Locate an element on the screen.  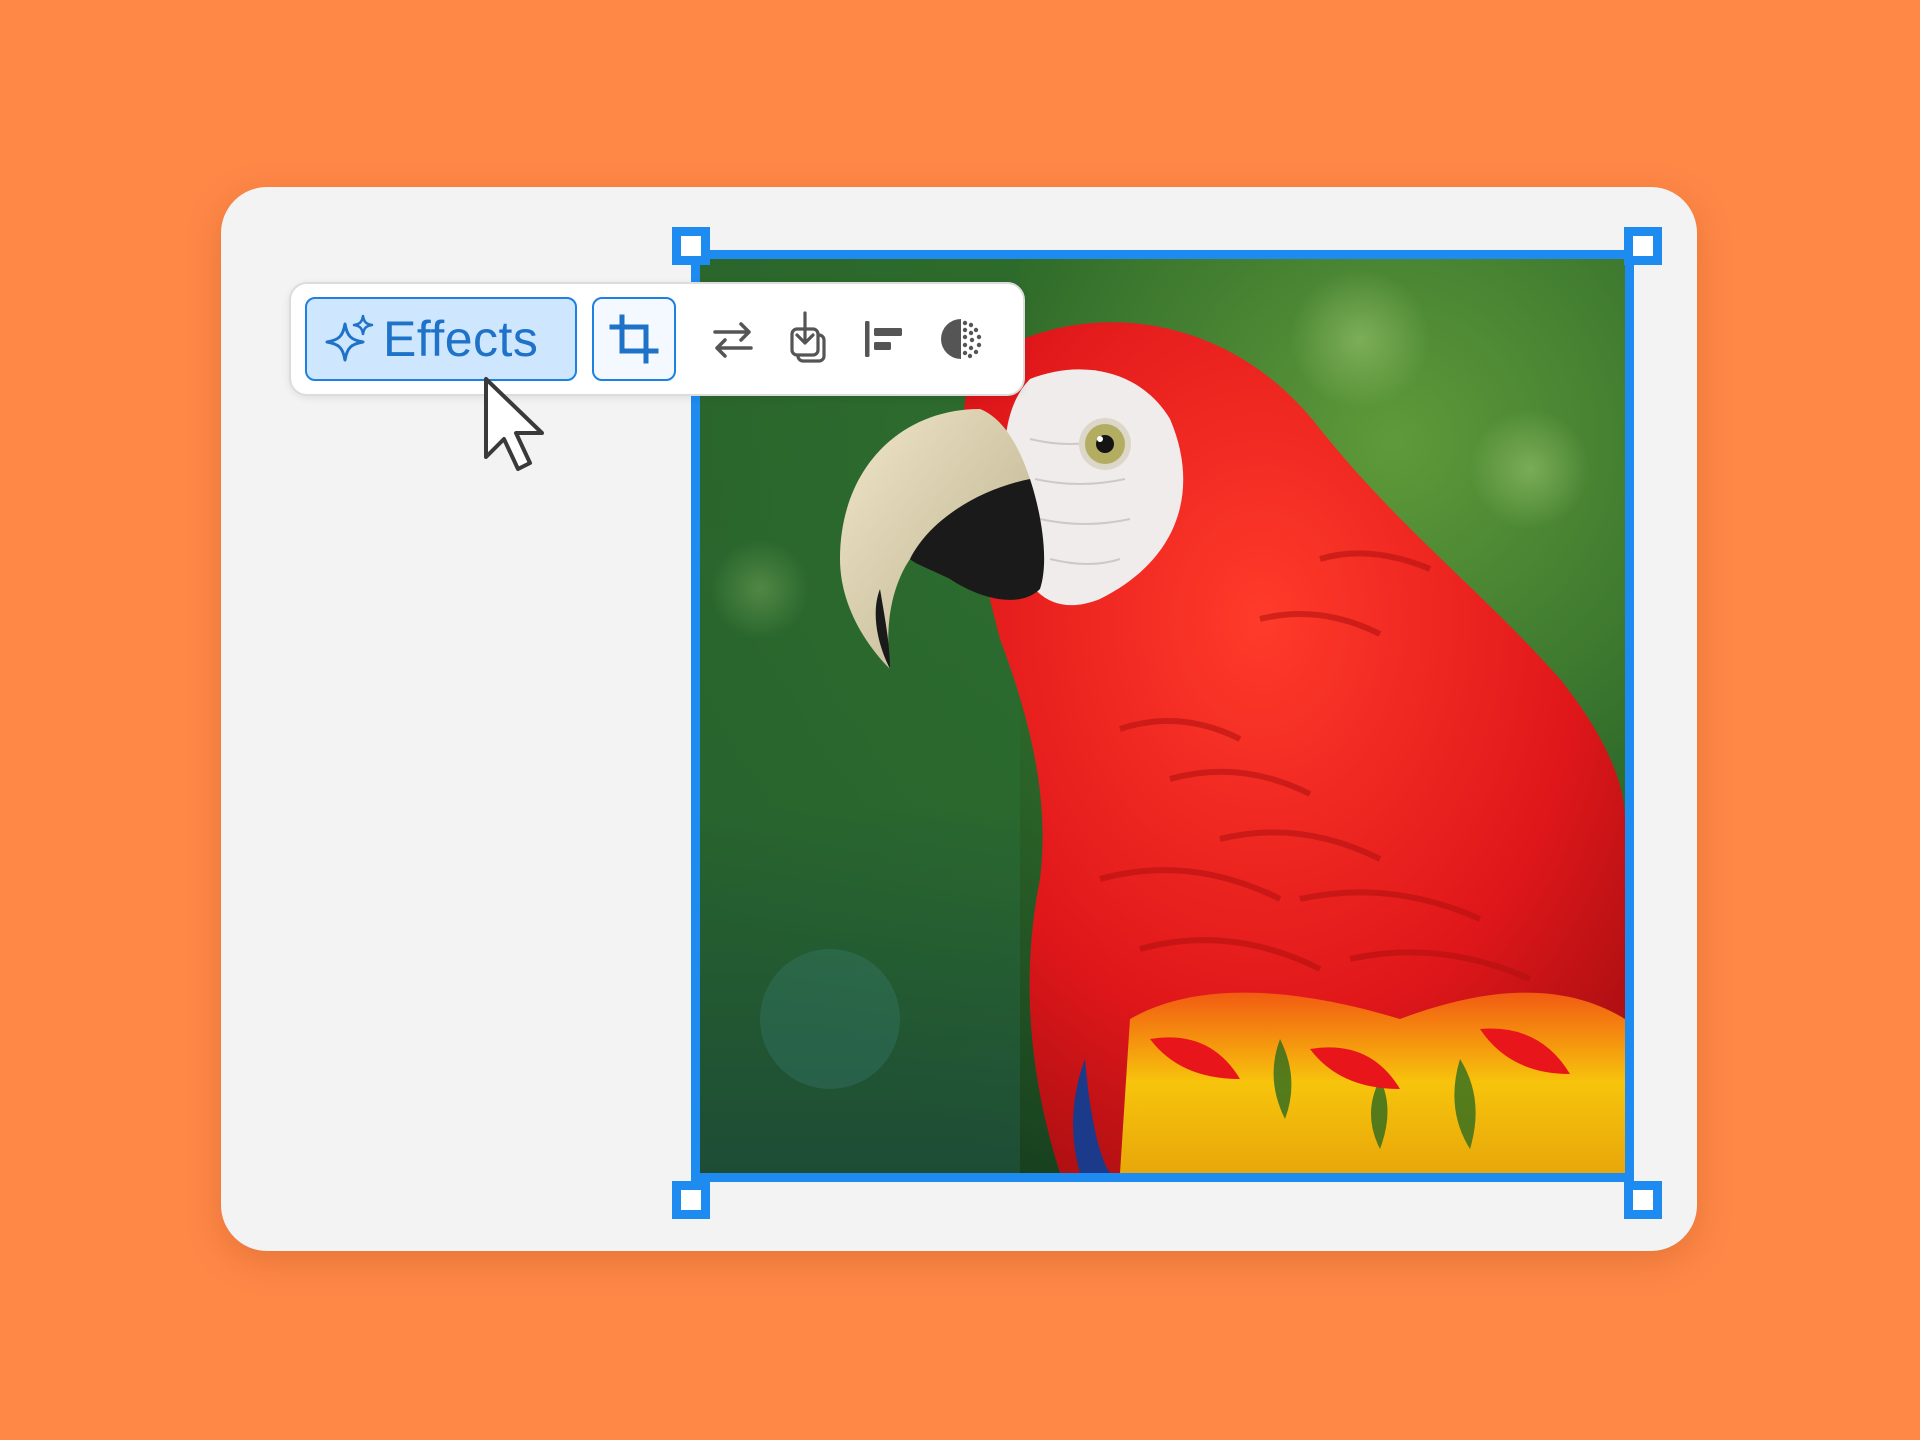
pointer-cursor-icon is located at coordinates (514, 424).